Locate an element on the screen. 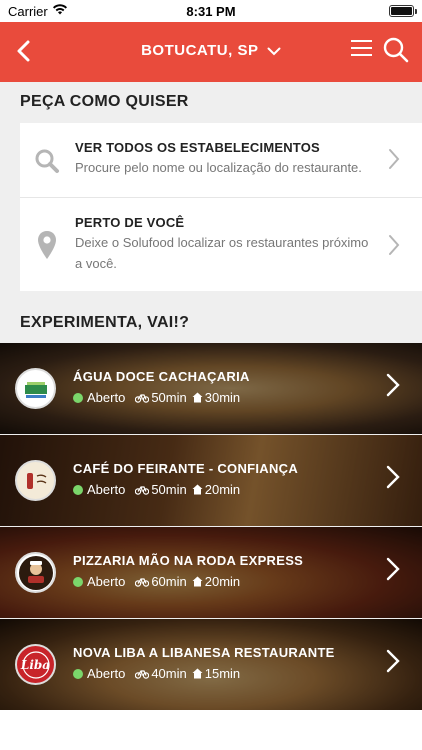  chevron-down-icon is located at coordinates (274, 51).